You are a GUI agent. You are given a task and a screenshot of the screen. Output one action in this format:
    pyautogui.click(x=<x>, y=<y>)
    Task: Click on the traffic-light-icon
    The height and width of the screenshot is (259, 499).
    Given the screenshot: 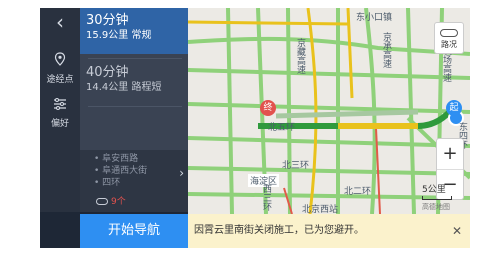 What is the action you would take?
    pyautogui.click(x=102, y=201)
    